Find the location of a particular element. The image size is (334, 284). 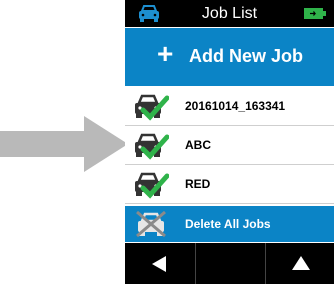

back-button is located at coordinates (159, 263).